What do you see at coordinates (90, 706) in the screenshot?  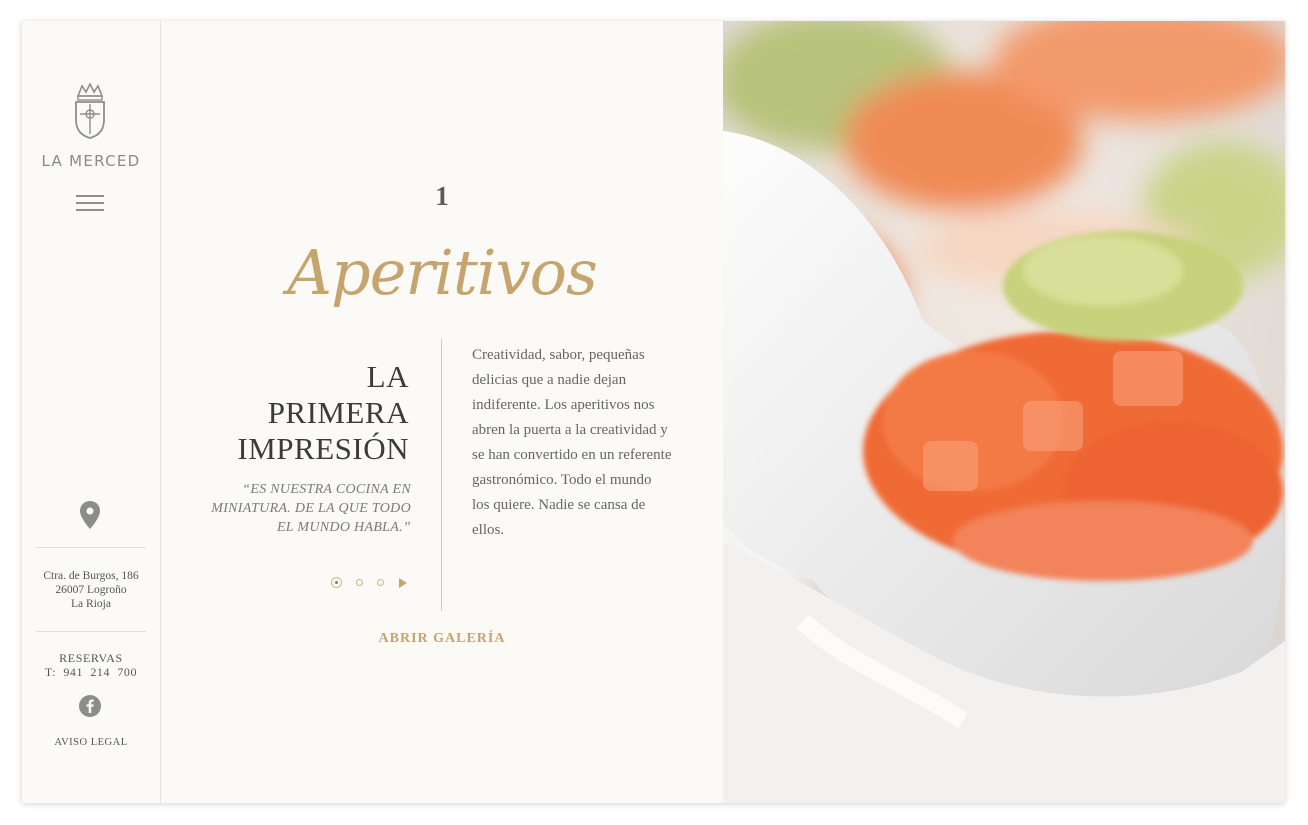 I see `facebook-icon` at bounding box center [90, 706].